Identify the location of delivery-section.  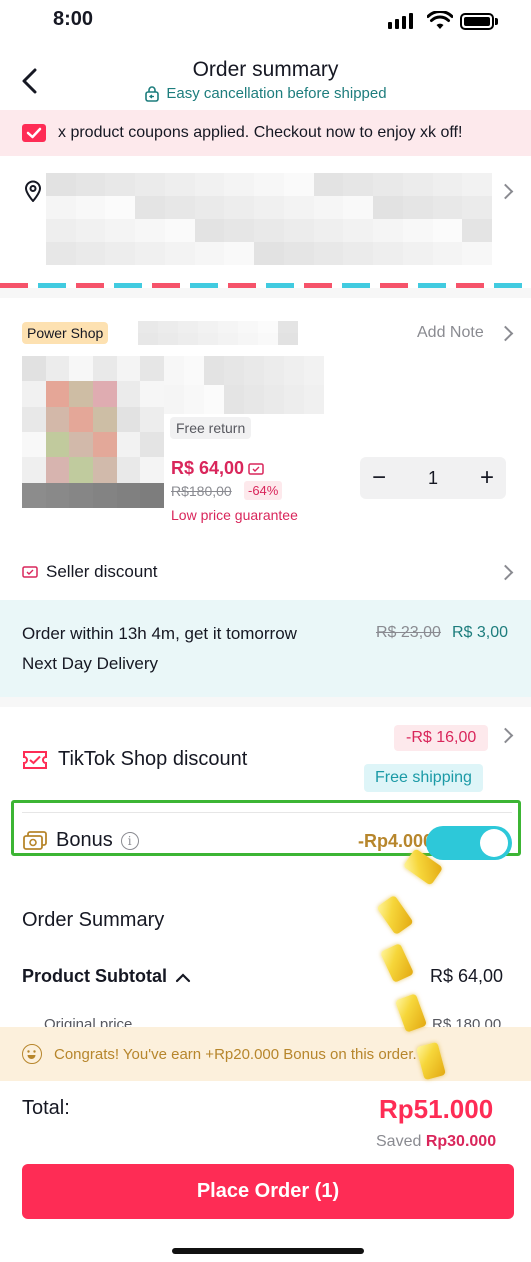
(265, 648).